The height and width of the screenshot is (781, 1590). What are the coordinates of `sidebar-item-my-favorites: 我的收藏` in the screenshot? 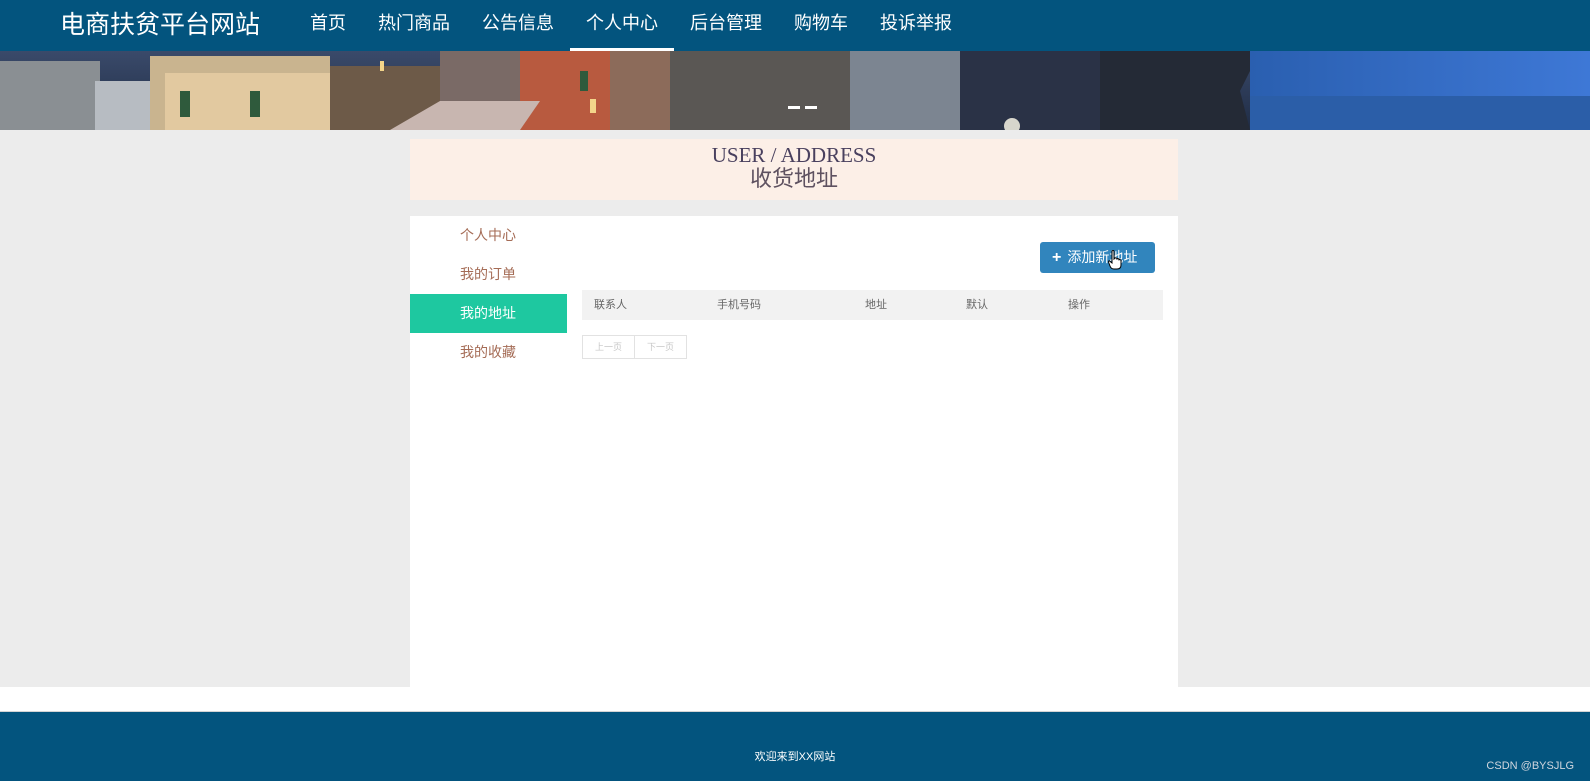 It's located at (488, 352).